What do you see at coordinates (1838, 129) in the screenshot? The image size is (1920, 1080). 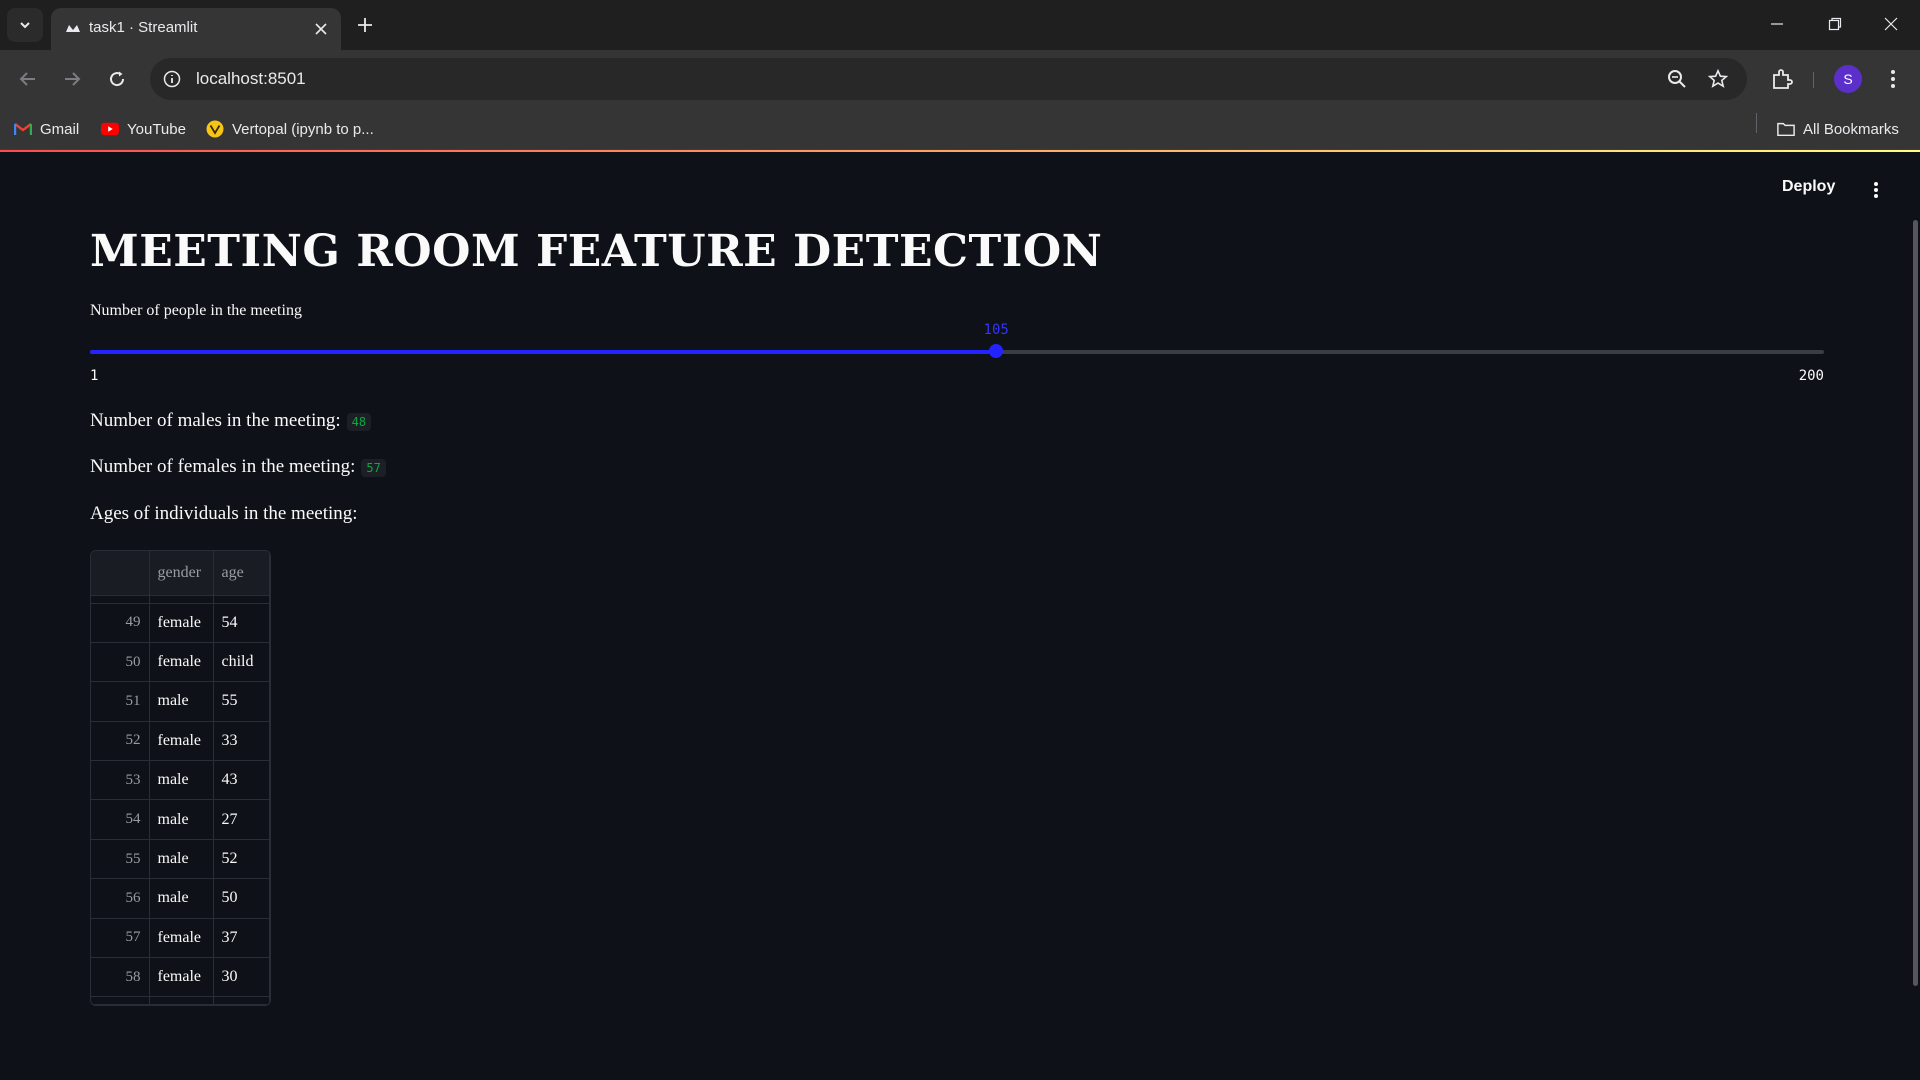 I see `all-bookmarks-button: All Bookmarks` at bounding box center [1838, 129].